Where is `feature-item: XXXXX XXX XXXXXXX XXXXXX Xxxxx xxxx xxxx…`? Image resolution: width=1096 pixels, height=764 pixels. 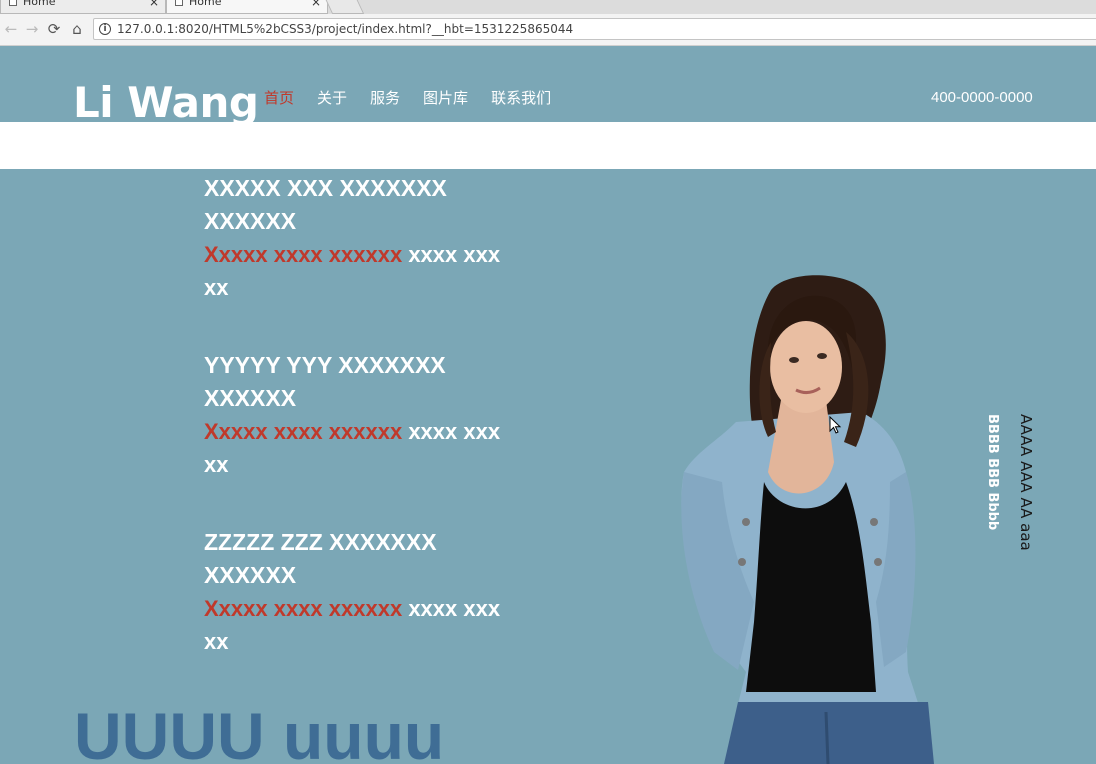
feature-item: XXXXX XXX XXXXXXX XXXXXX Xxxxx xxxx xxxx… is located at coordinates (354, 238).